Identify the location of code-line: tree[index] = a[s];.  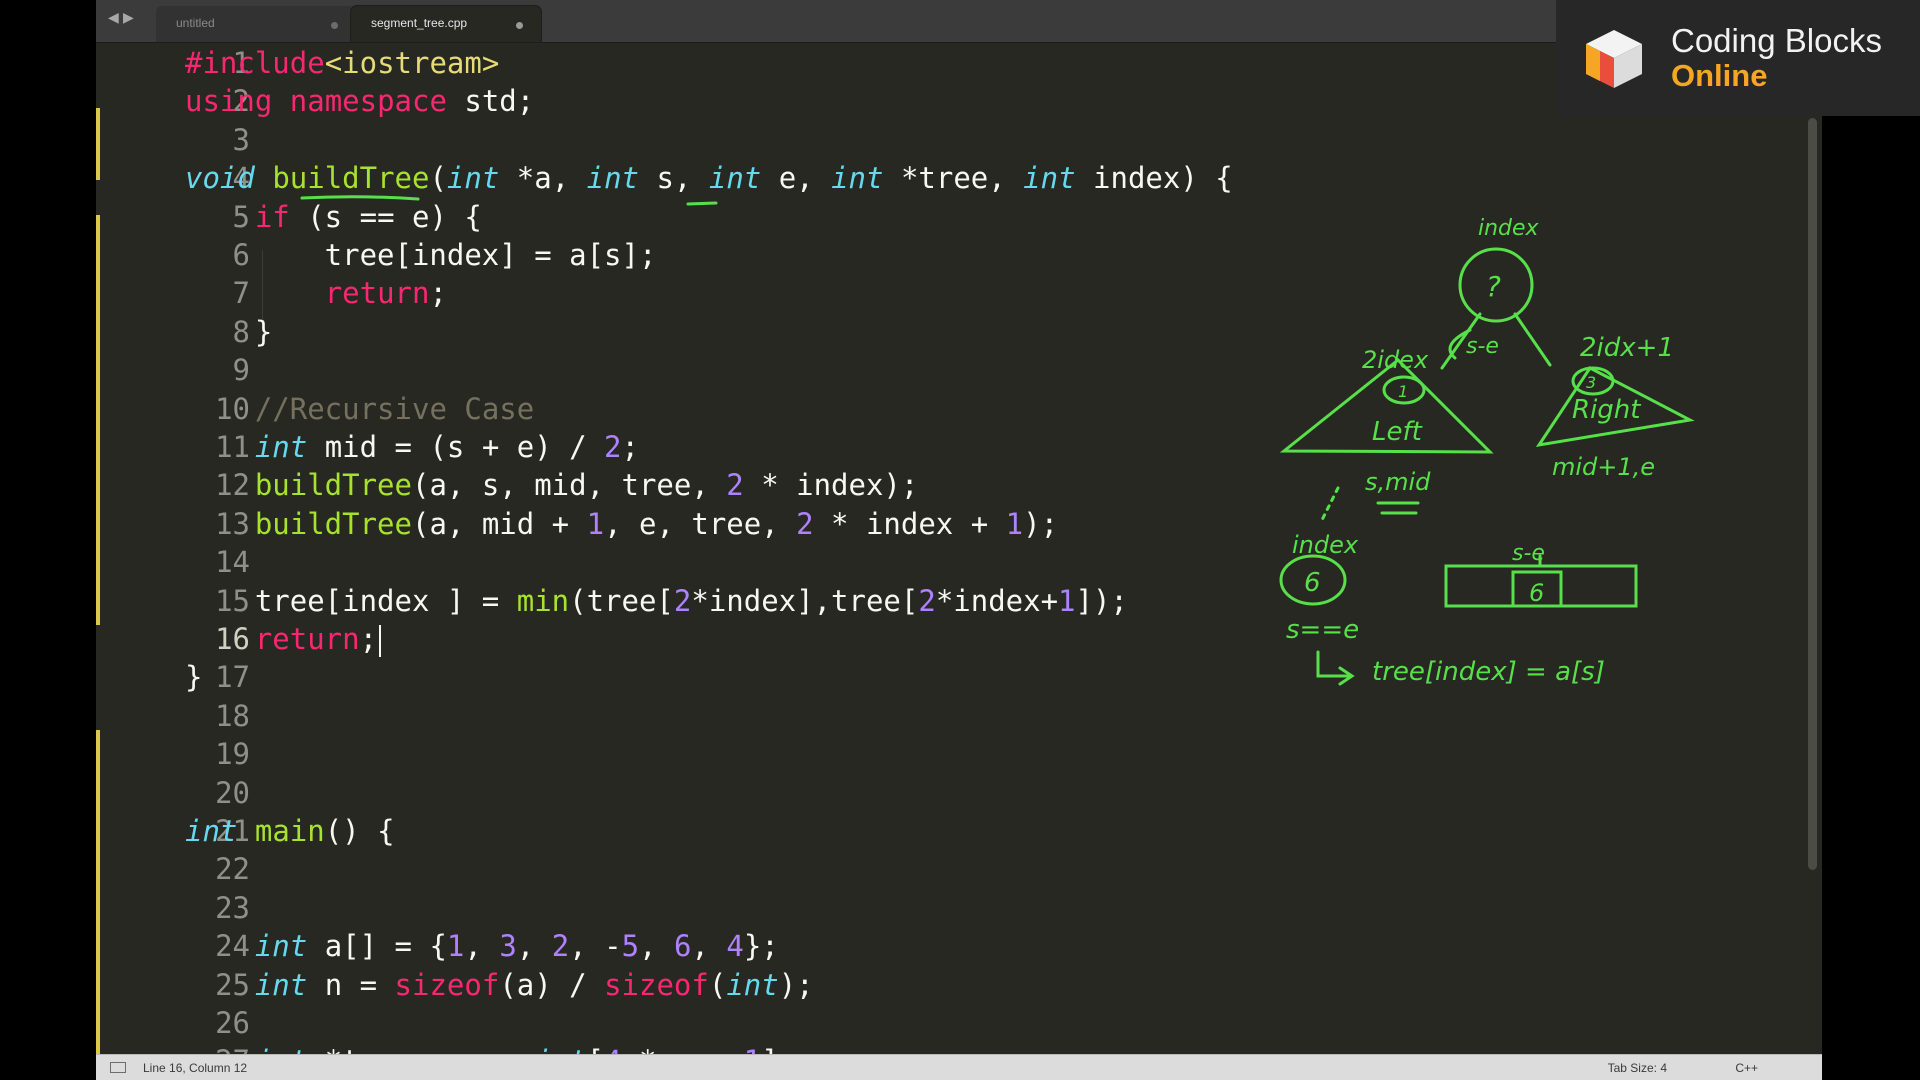
(421, 255).